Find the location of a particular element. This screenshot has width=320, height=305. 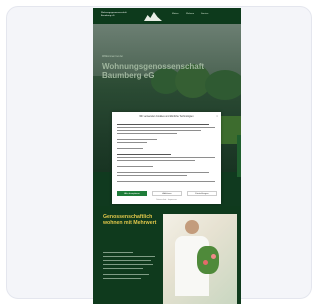

side-contact-tab is located at coordinates (239, 156).